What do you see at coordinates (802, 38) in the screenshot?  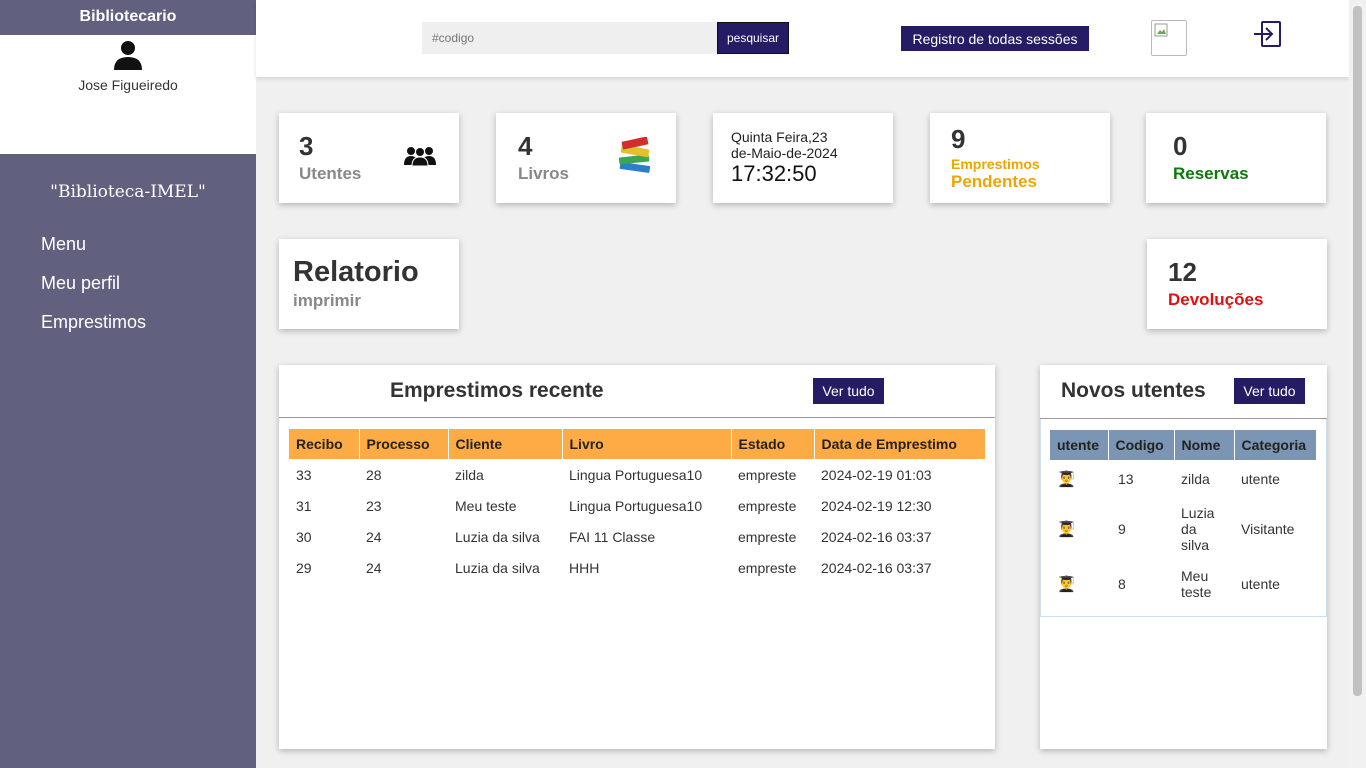 I see `top-bar: pesquisar Registro de todas sessões` at bounding box center [802, 38].